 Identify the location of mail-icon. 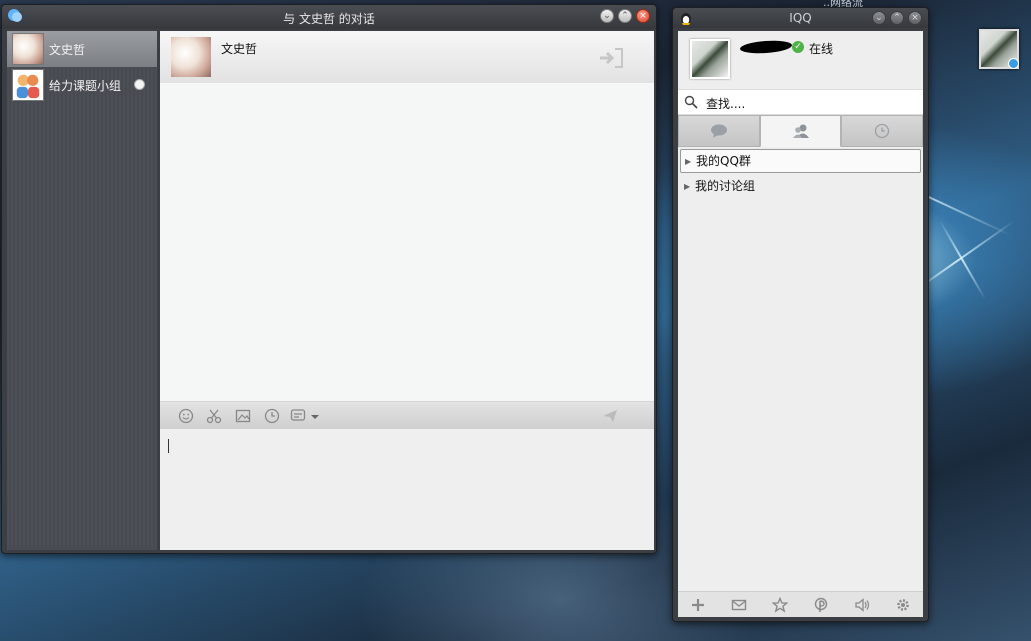
(739, 605).